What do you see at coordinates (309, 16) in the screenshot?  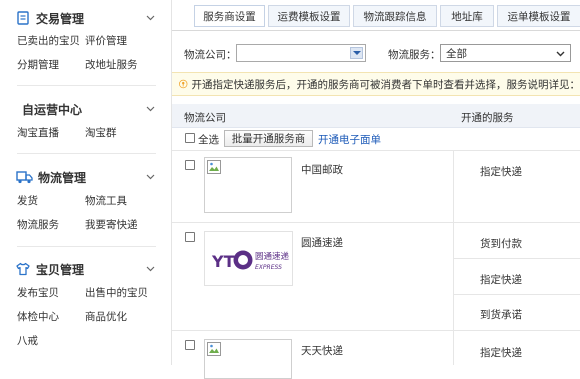 I see `tab-shipping-template: 运费模板设置` at bounding box center [309, 16].